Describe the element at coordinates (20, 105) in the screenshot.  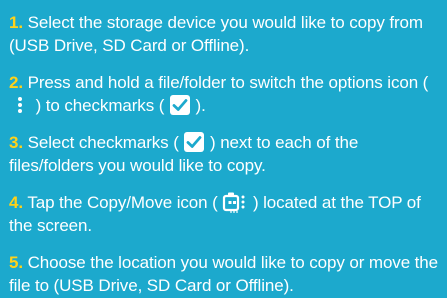
I see `kebab-menu-icon` at that location.